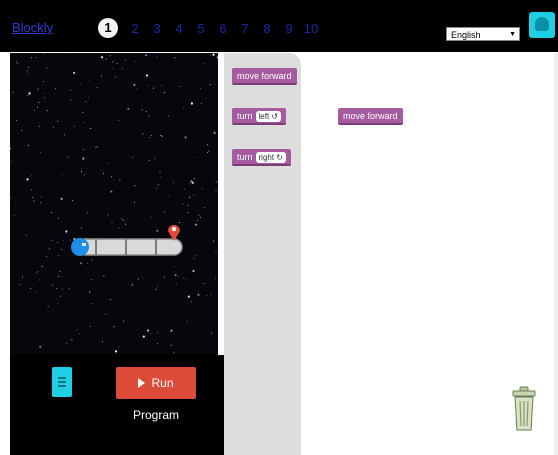  Describe the element at coordinates (80, 247) in the screenshot. I see `pegman-avatar` at that location.